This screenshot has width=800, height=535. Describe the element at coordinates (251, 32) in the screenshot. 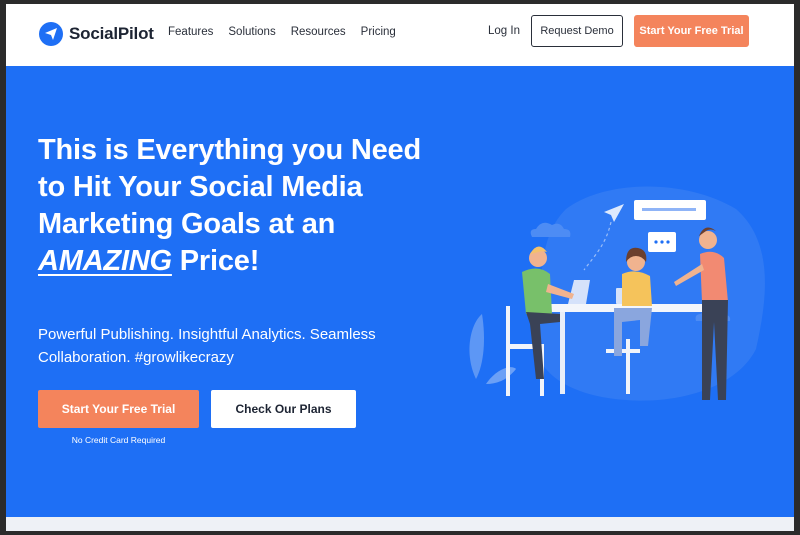

I see `nav-link-solutions: Solutions` at that location.